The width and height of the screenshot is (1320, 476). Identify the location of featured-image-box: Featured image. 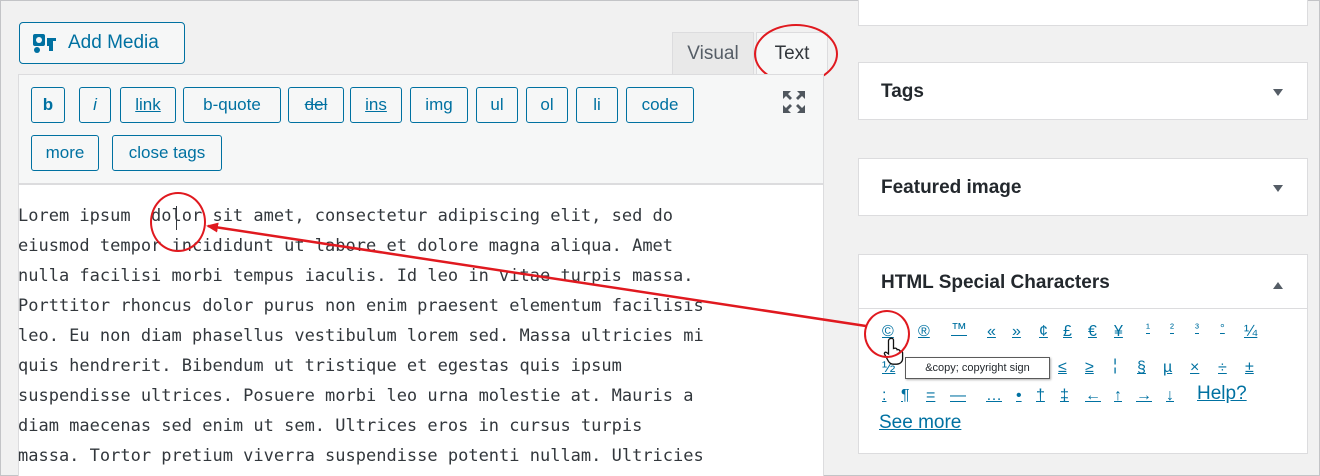
(1083, 187).